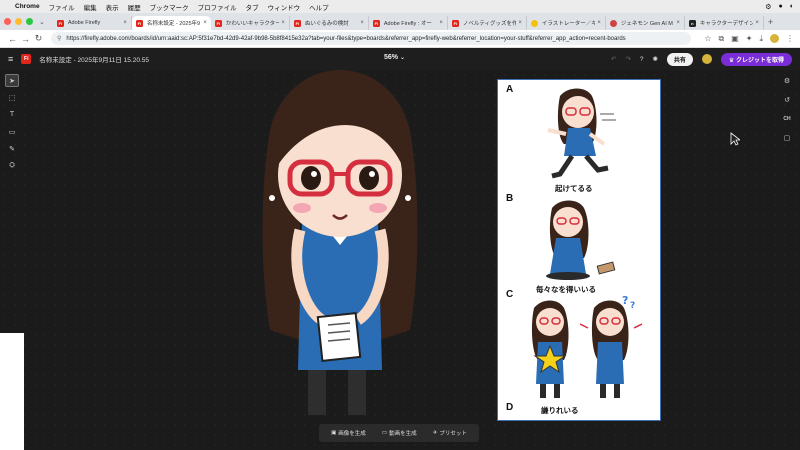  Describe the element at coordinates (12, 131) in the screenshot. I see `shape-tool-icon: ▭` at that location.